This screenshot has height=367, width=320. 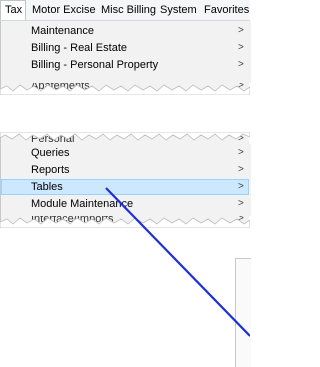 What do you see at coordinates (64, 10) in the screenshot?
I see `menu-motor-excise: Motor Excise` at bounding box center [64, 10].